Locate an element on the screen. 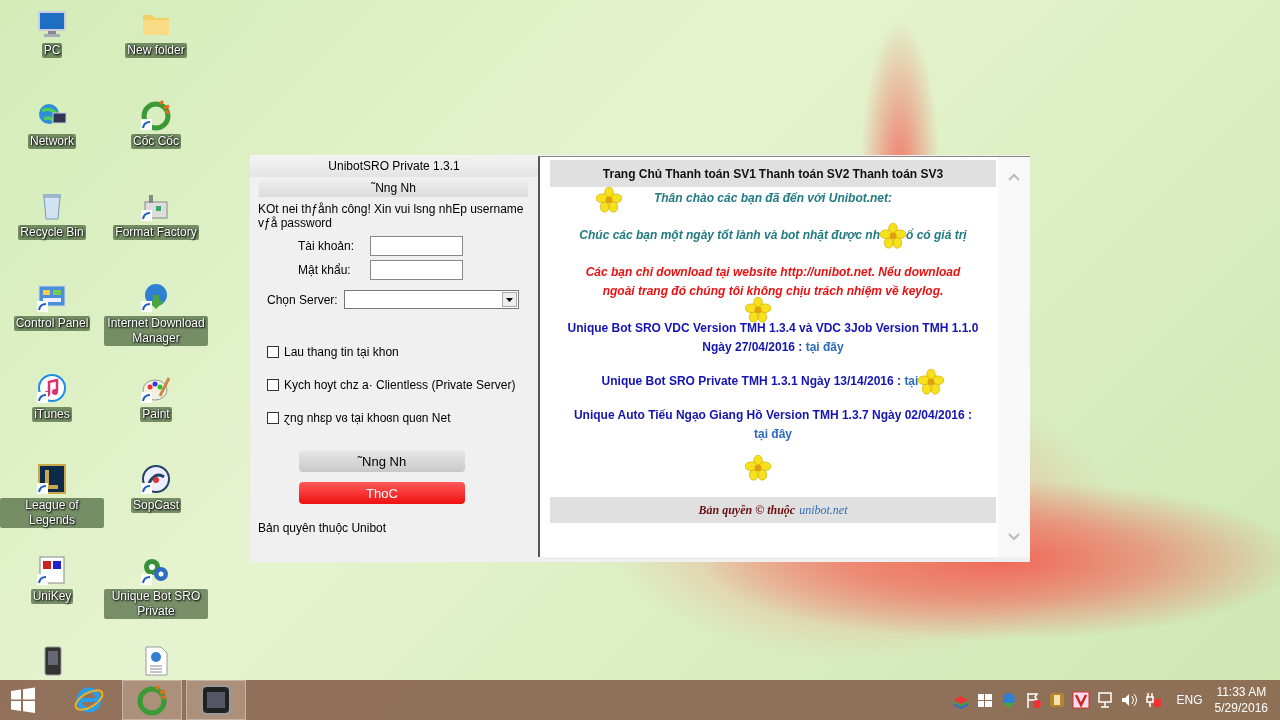 This screenshot has width=1280, height=720. checkbox-label: ɀng nhɛp vɞ tại khoɞn quɞn Net is located at coordinates (367, 418).